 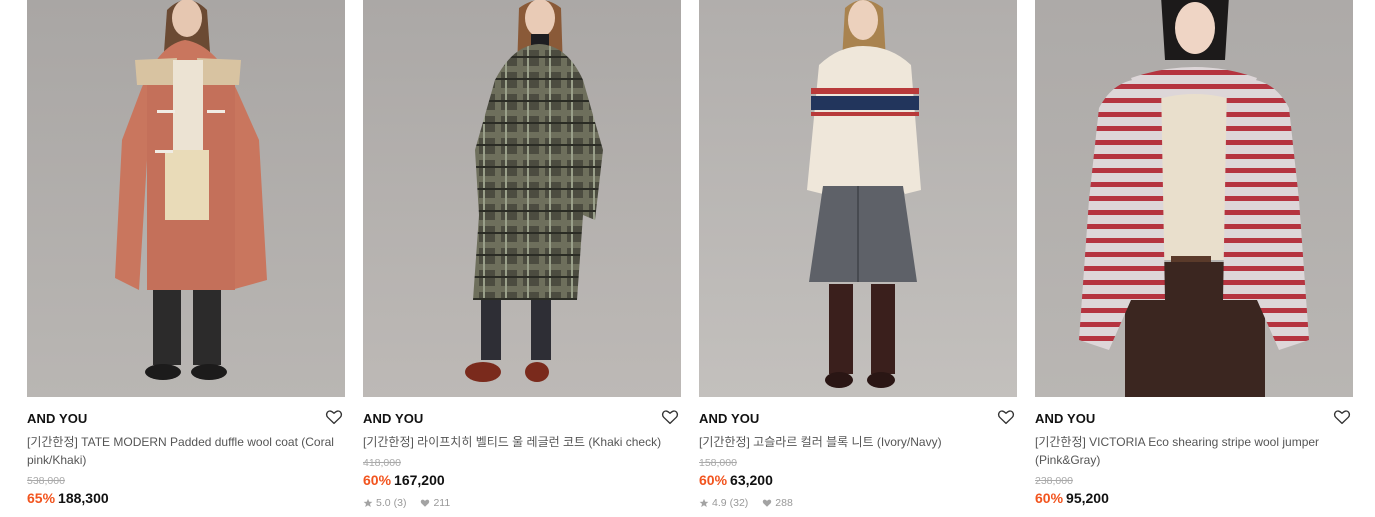 What do you see at coordinates (382, 463) in the screenshot?
I see `original-price: 418,000` at bounding box center [382, 463].